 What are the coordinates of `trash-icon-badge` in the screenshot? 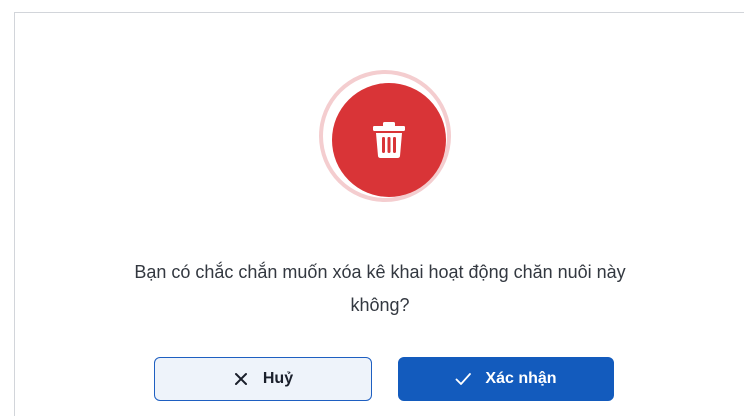 It's located at (385, 136).